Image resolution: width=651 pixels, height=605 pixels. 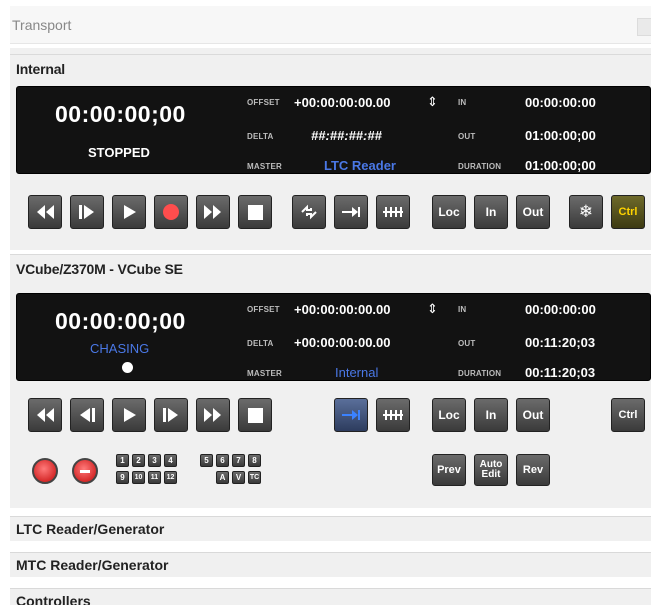 What do you see at coordinates (222, 477) in the screenshot?
I see `audio-toggle: A` at bounding box center [222, 477].